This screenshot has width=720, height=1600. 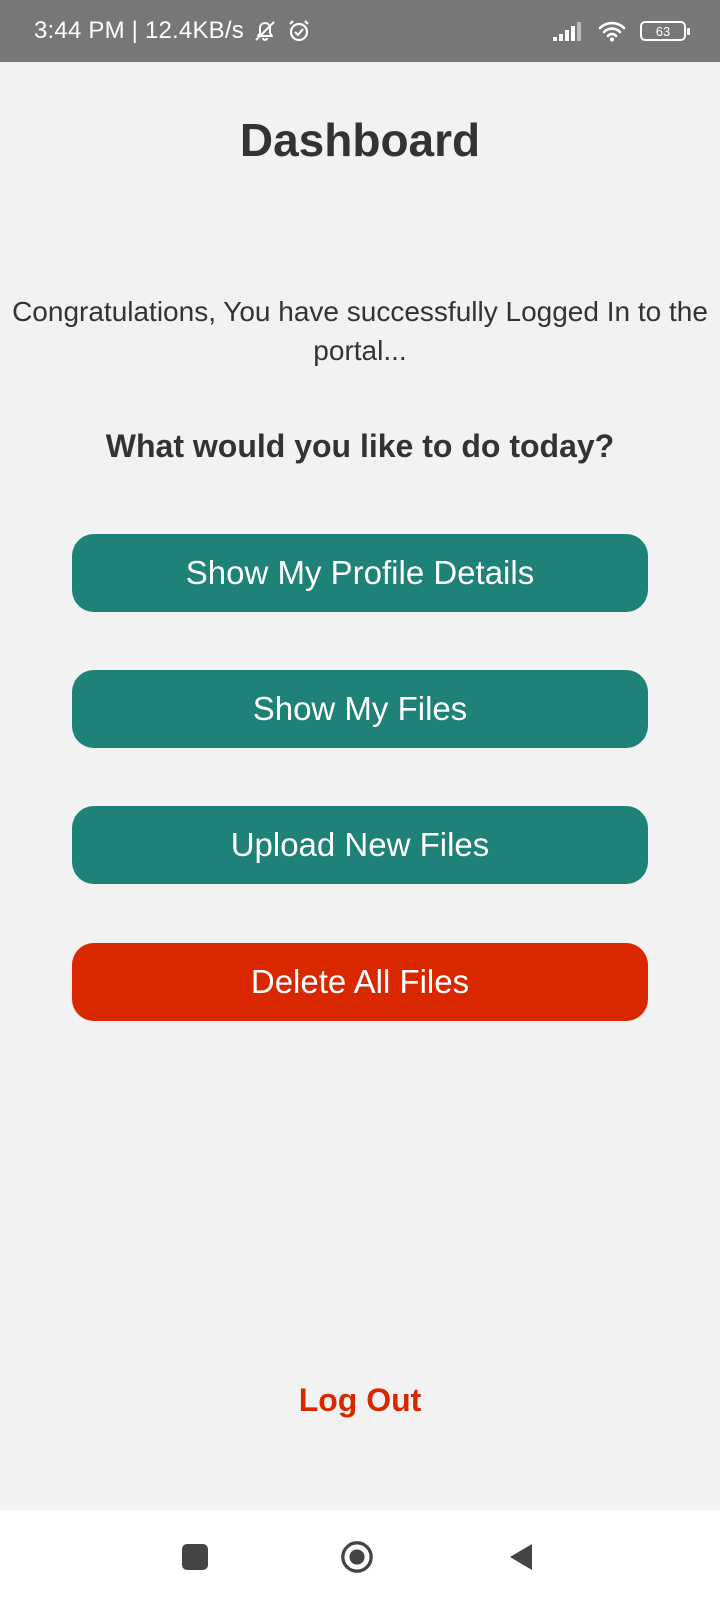 I want to click on recent-apps-icon, so click(x=195, y=1557).